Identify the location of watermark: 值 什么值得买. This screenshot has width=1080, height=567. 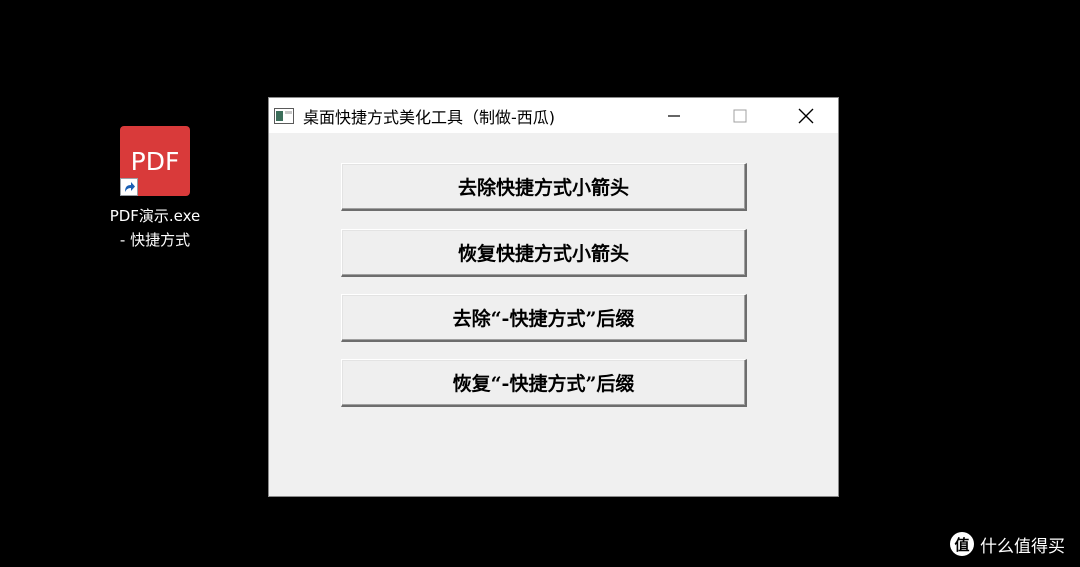
(1007, 544).